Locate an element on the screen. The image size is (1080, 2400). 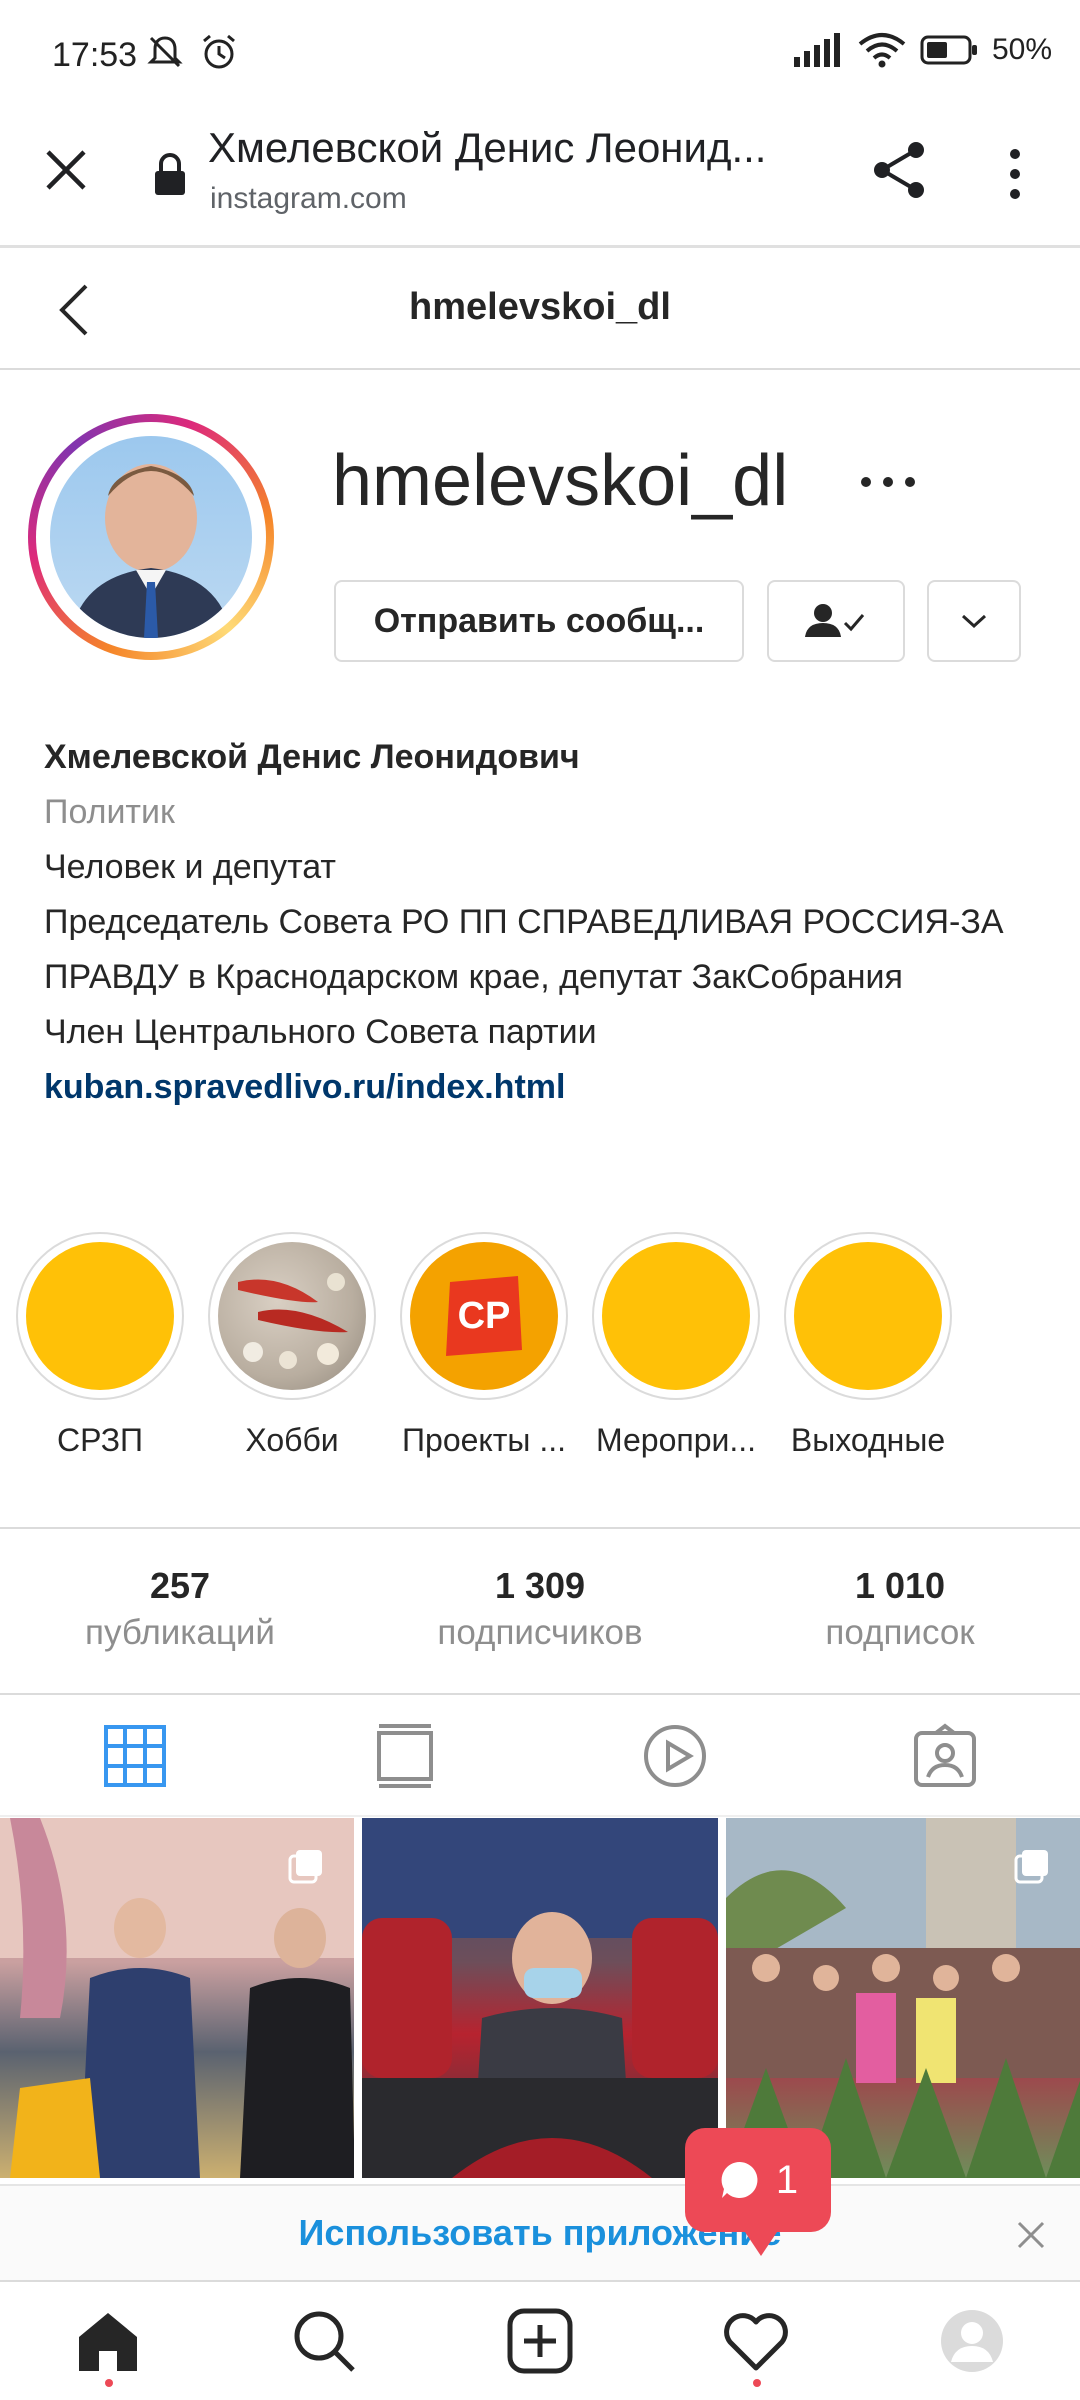
tab-grid is located at coordinates (135, 1756).